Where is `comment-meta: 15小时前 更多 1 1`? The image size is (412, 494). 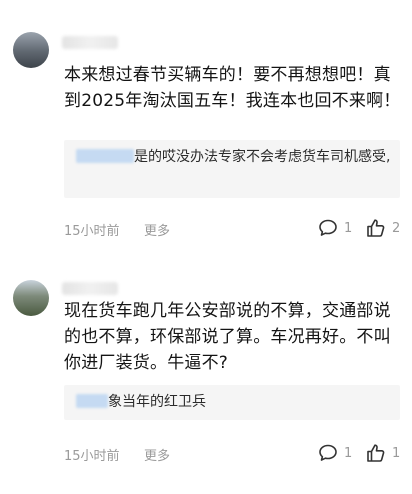 comment-meta: 15小时前 更多 1 1 is located at coordinates (234, 453).